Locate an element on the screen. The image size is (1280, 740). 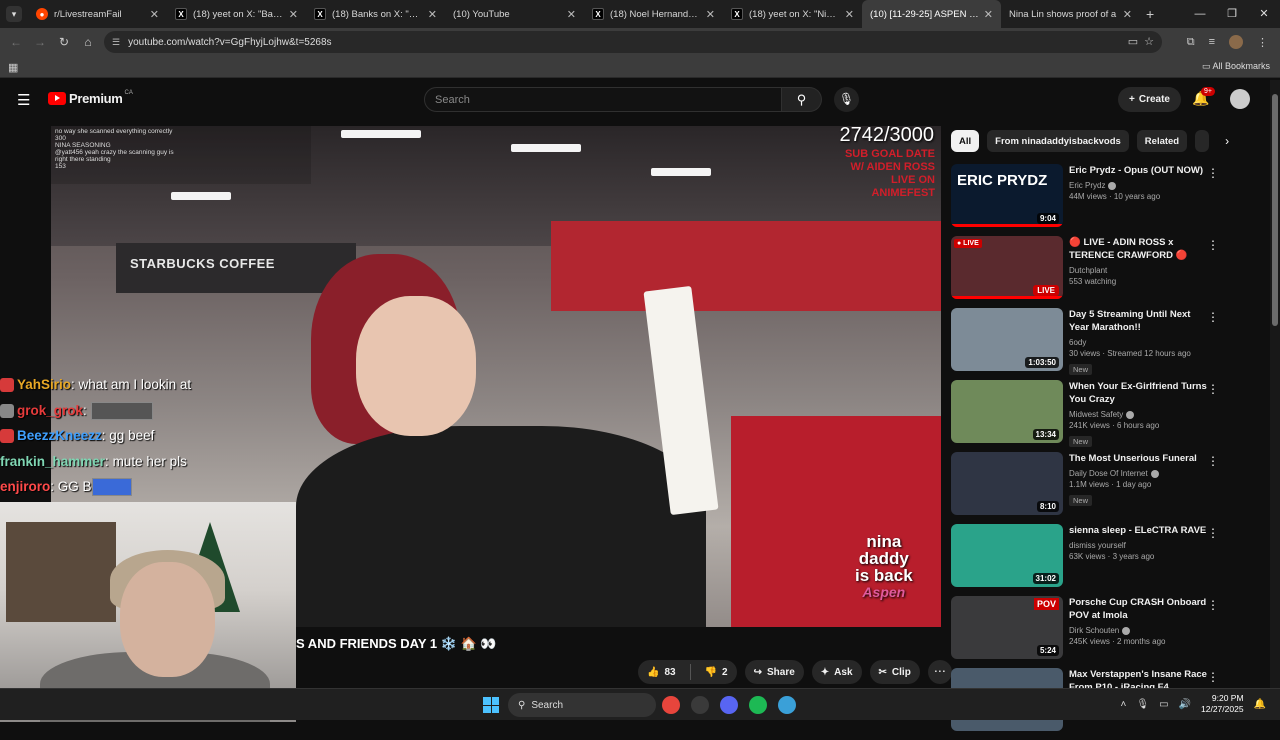
video-thumbnail: 31:02 is located at coordinates (1007, 555).